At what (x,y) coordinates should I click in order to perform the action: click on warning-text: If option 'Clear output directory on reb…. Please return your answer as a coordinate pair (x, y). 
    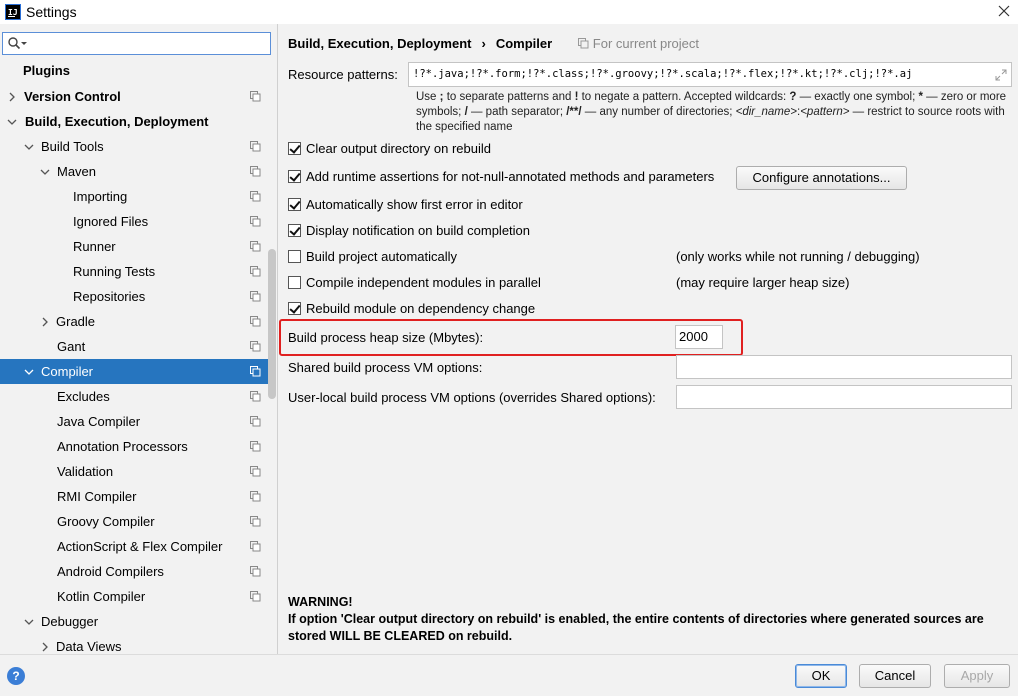
    Looking at the image, I should click on (636, 627).